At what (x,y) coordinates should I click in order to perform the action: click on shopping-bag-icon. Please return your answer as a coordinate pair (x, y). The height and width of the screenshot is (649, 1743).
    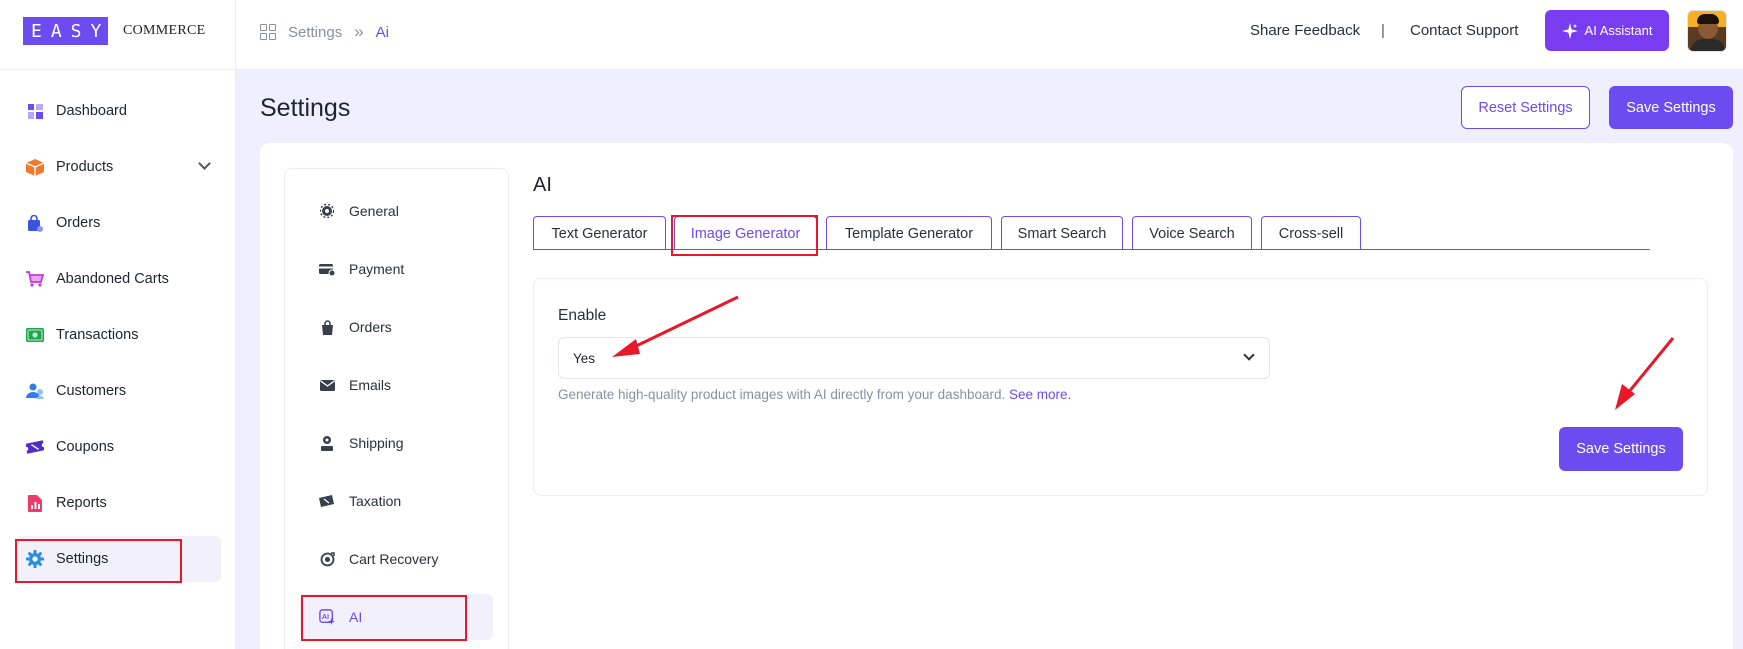
    Looking at the image, I should click on (35, 223).